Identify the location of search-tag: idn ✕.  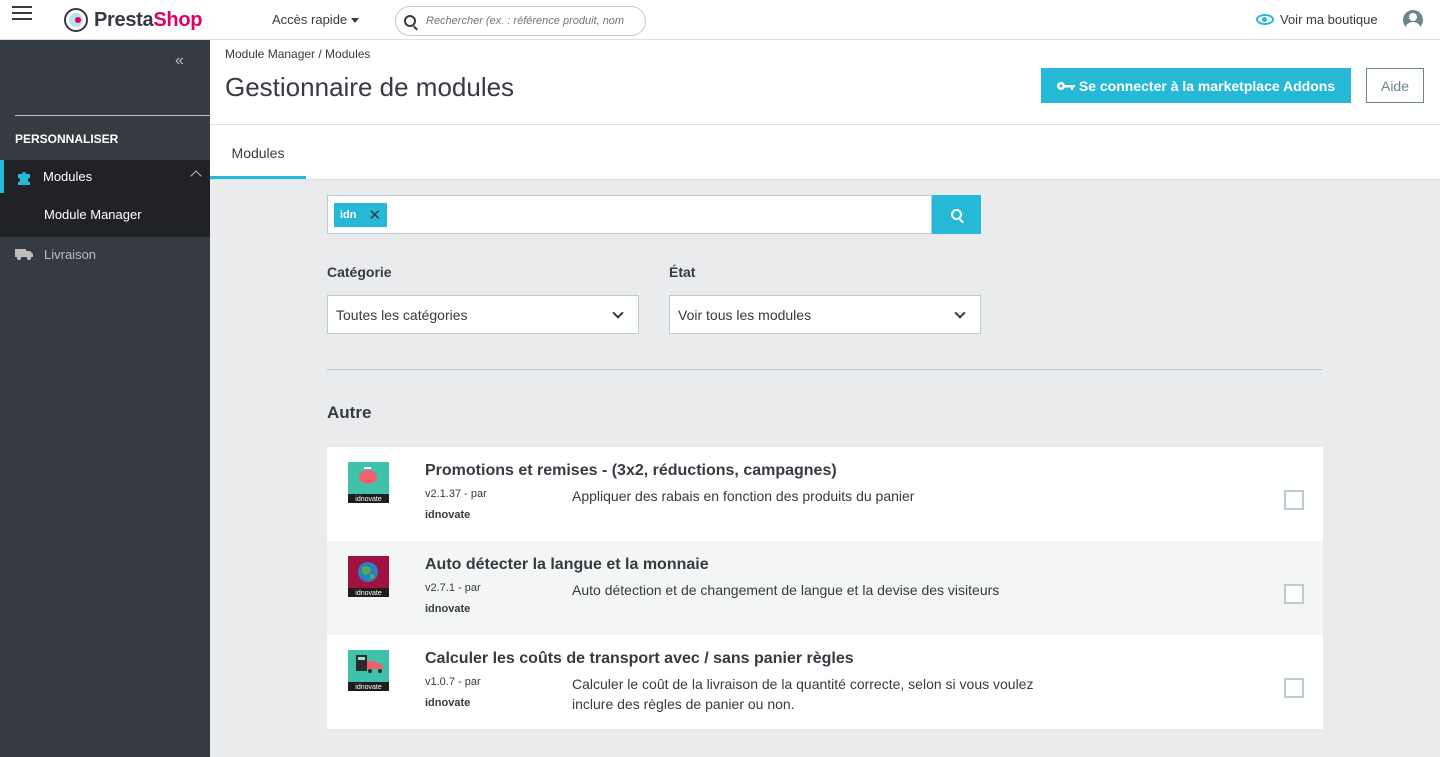
(361, 214).